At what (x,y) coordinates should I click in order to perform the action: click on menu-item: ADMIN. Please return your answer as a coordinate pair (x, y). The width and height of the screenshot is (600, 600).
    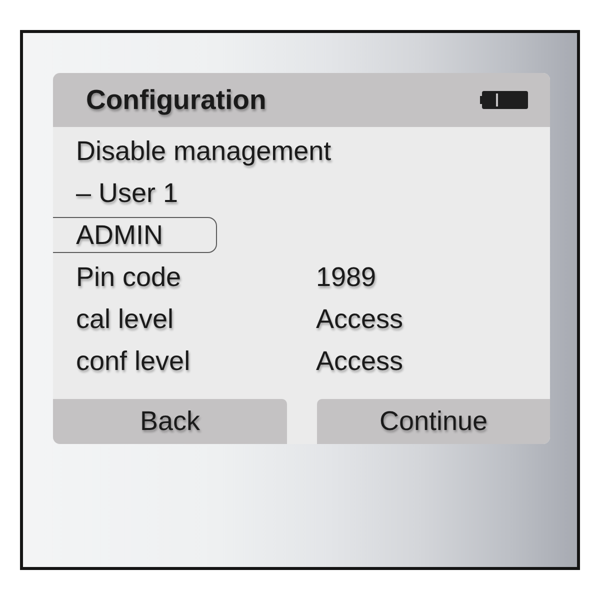
    Looking at the image, I should click on (135, 235).